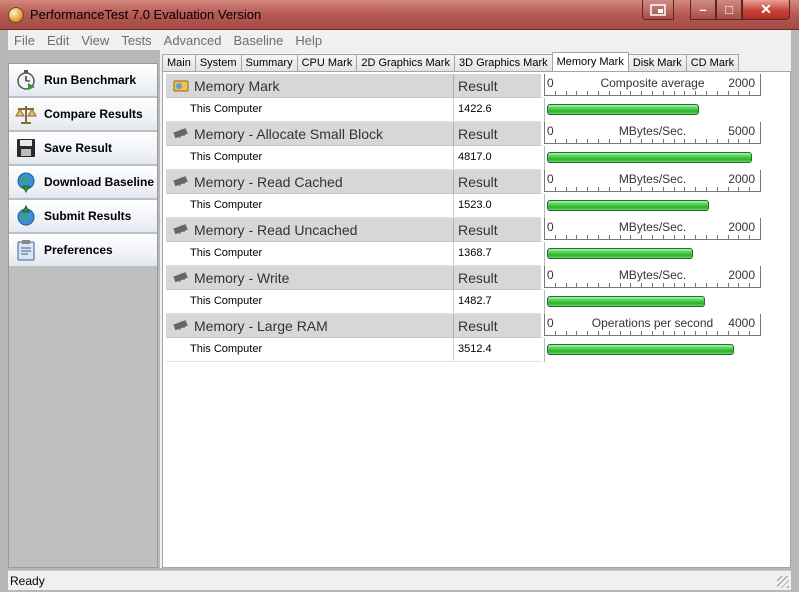 Image resolution: width=799 pixels, height=592 pixels. I want to click on tab-system: System, so click(218, 62).